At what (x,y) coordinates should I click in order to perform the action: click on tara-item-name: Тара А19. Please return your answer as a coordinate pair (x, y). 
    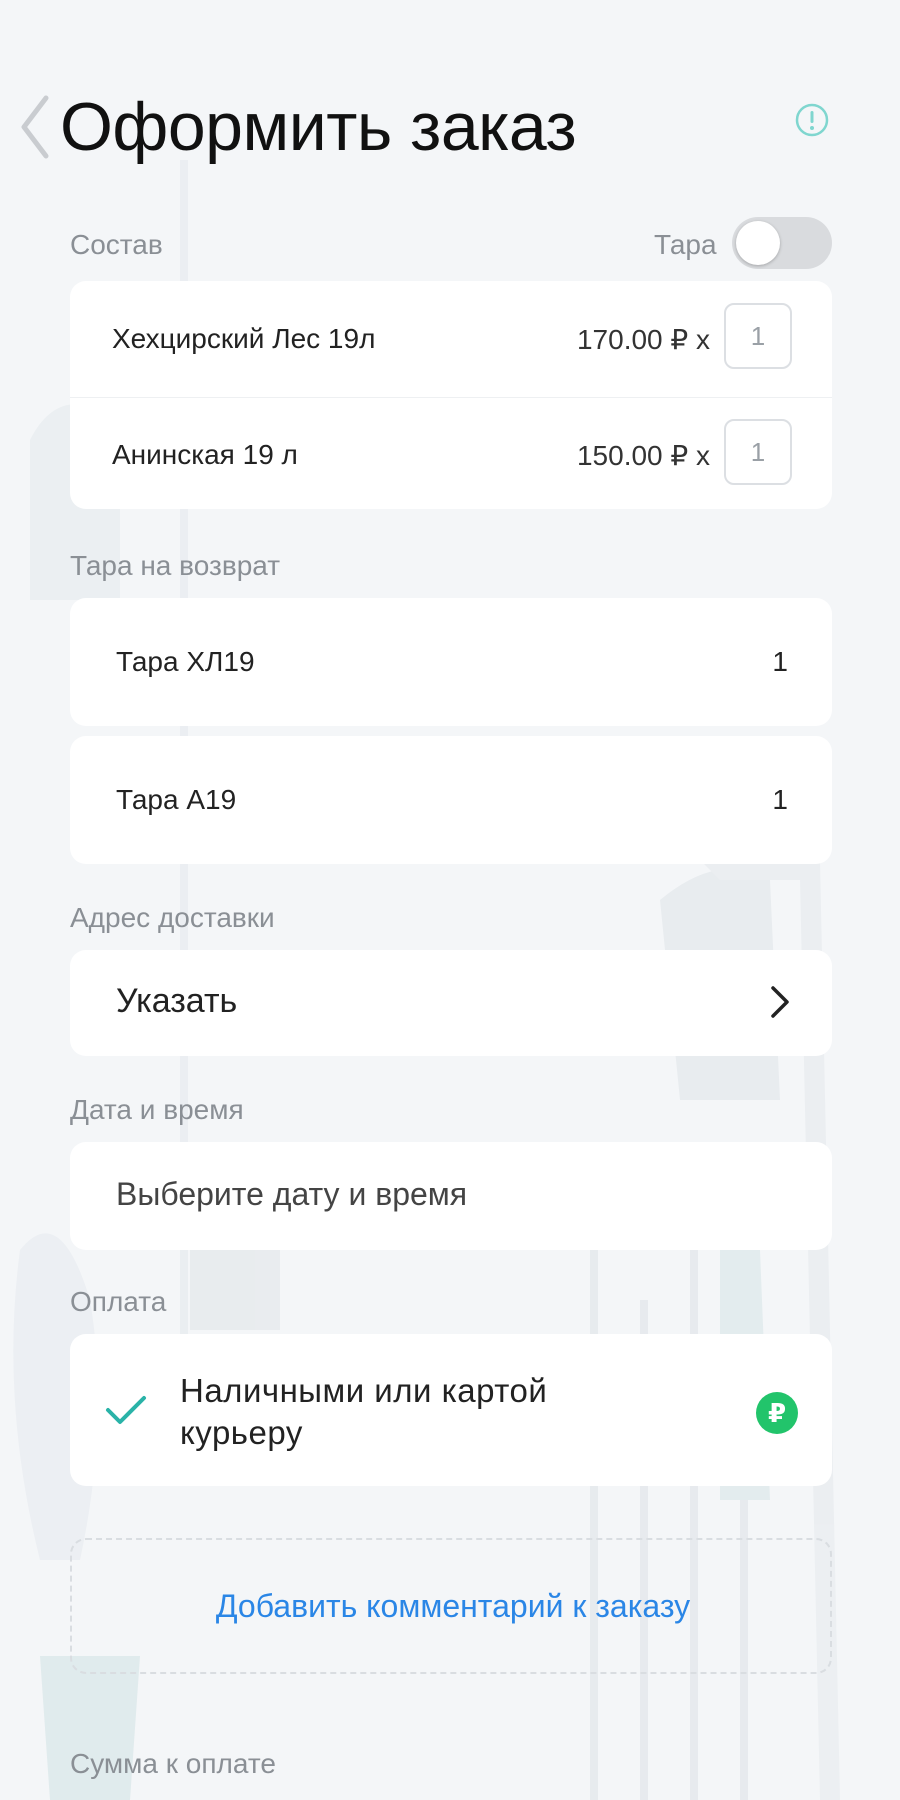
    Looking at the image, I should click on (176, 799).